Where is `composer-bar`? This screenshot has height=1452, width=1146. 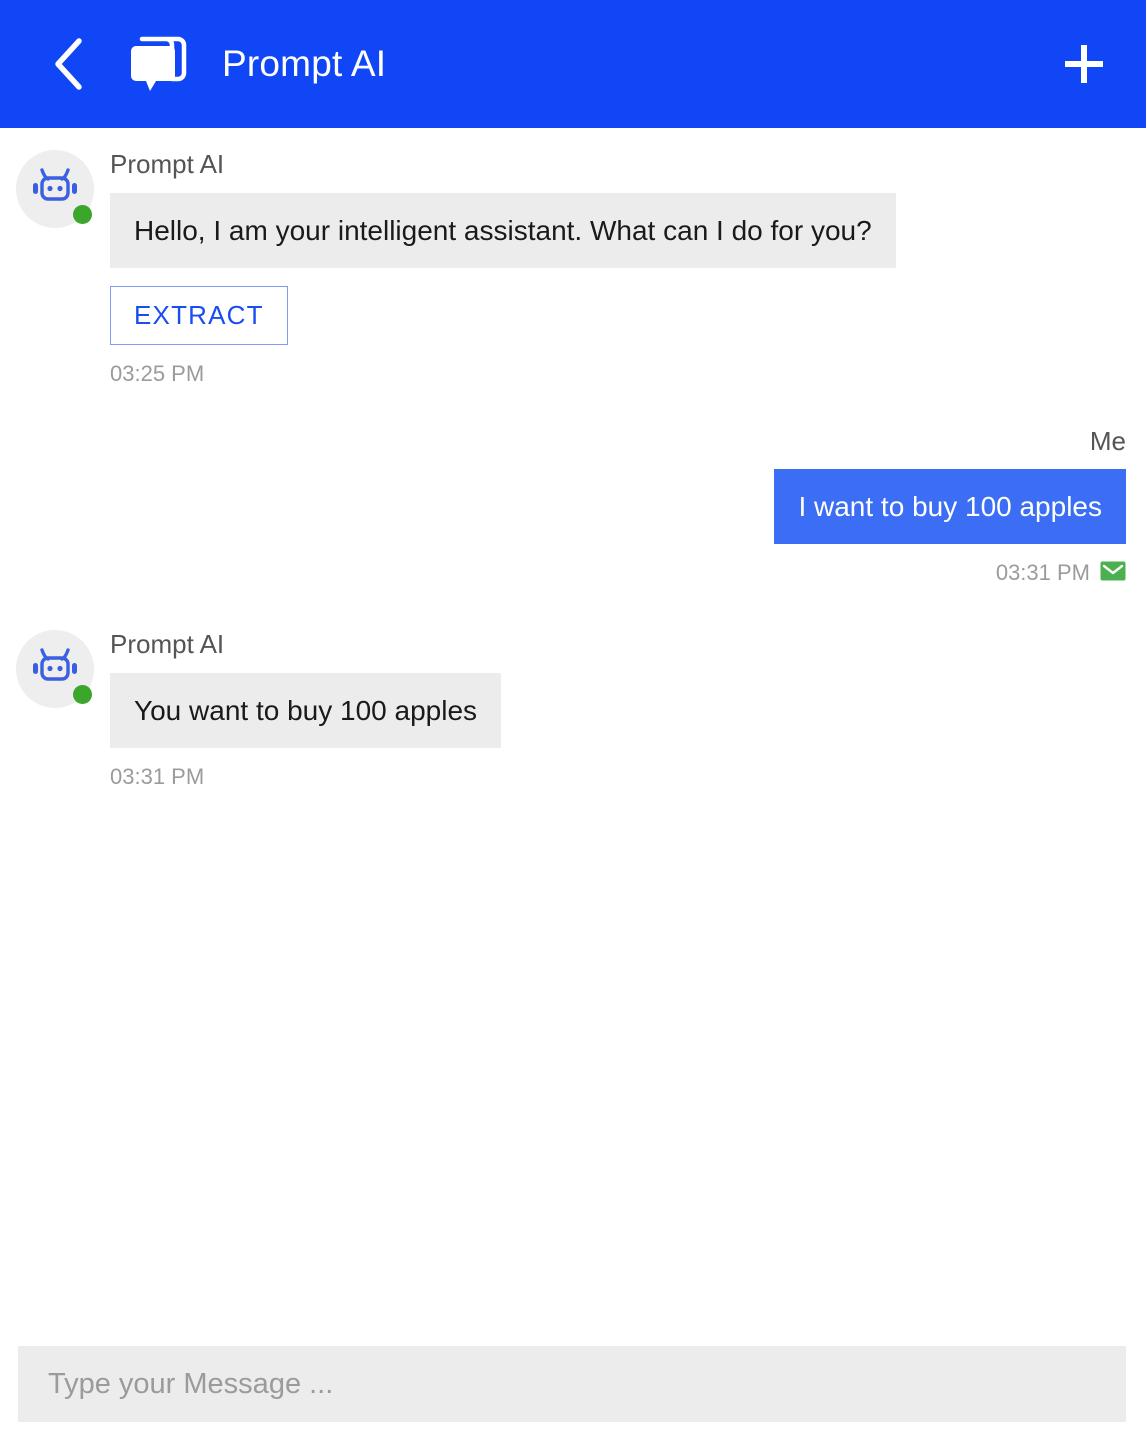 composer-bar is located at coordinates (573, 1392).